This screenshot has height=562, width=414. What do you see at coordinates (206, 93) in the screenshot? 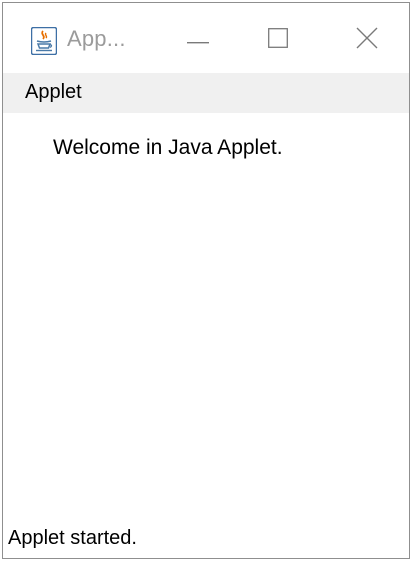
I see `menu-bar: Applet` at bounding box center [206, 93].